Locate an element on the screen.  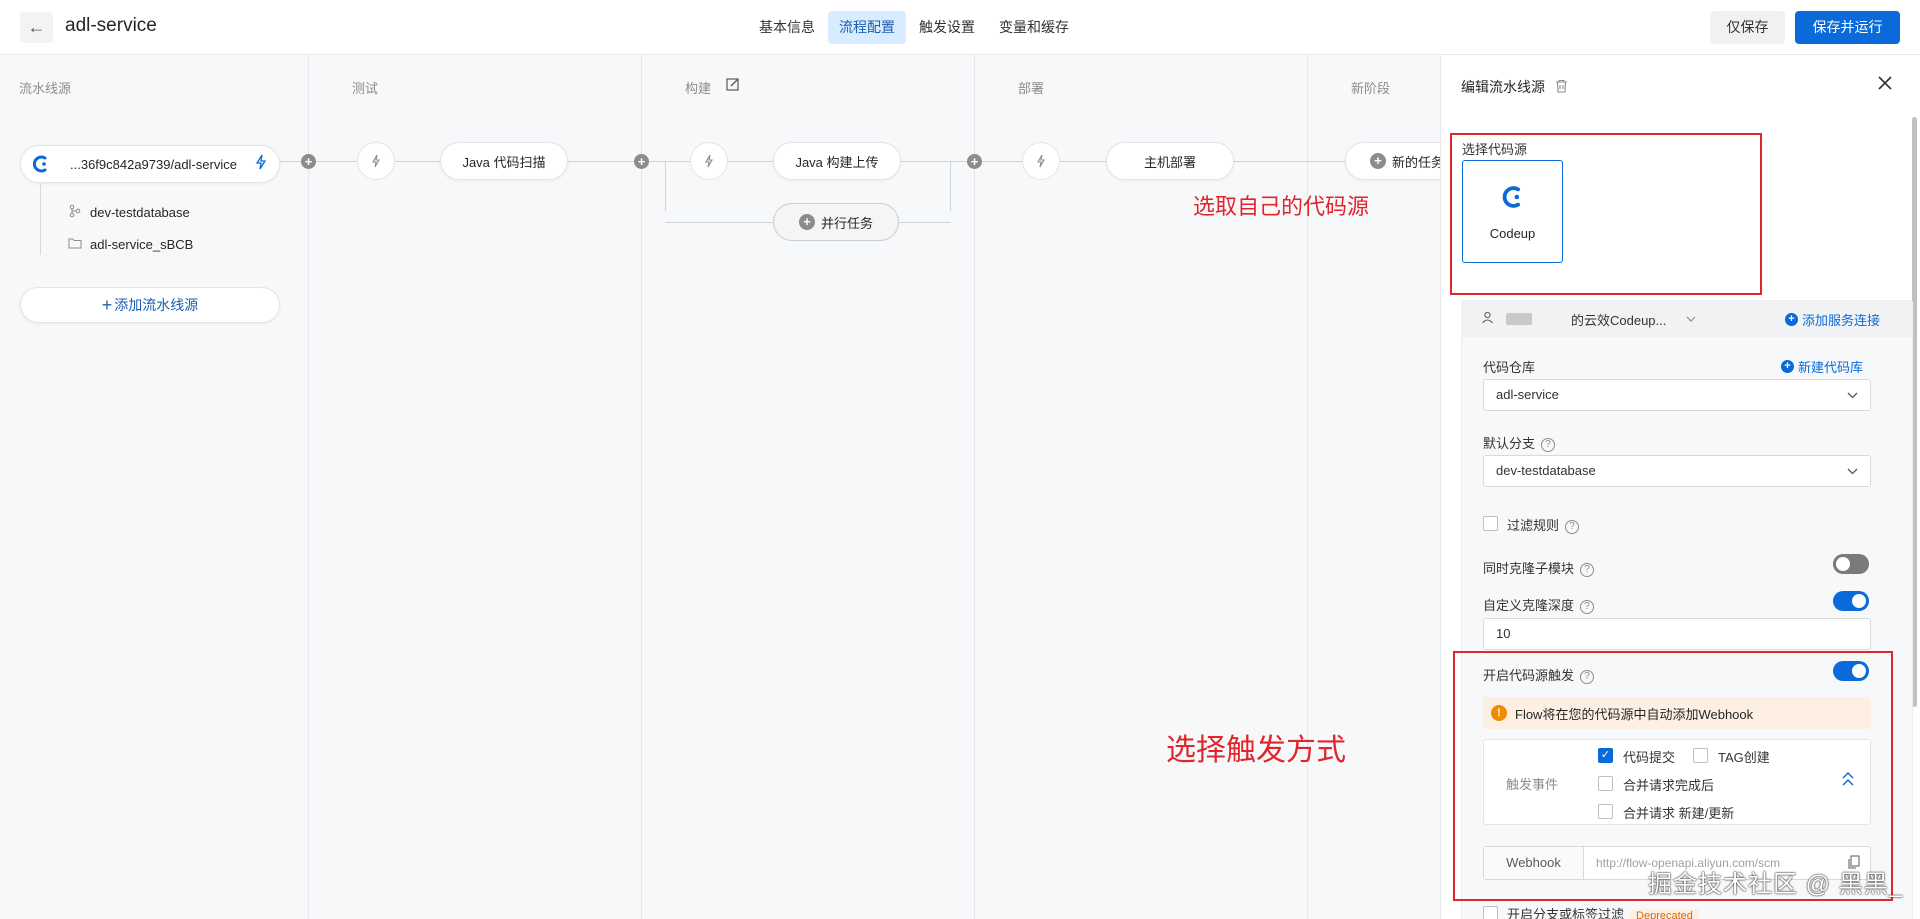
clone-depth-input: 10 is located at coordinates (1677, 634).